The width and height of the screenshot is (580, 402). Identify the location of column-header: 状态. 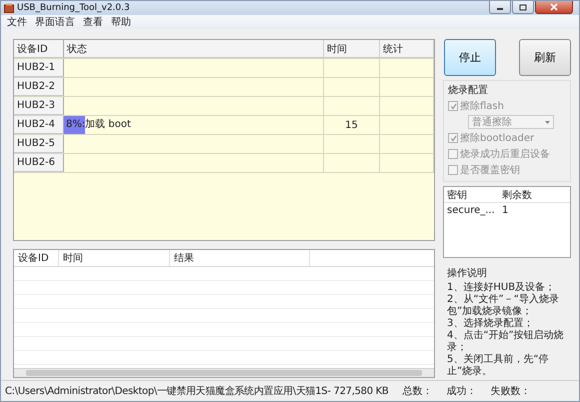
(194, 49).